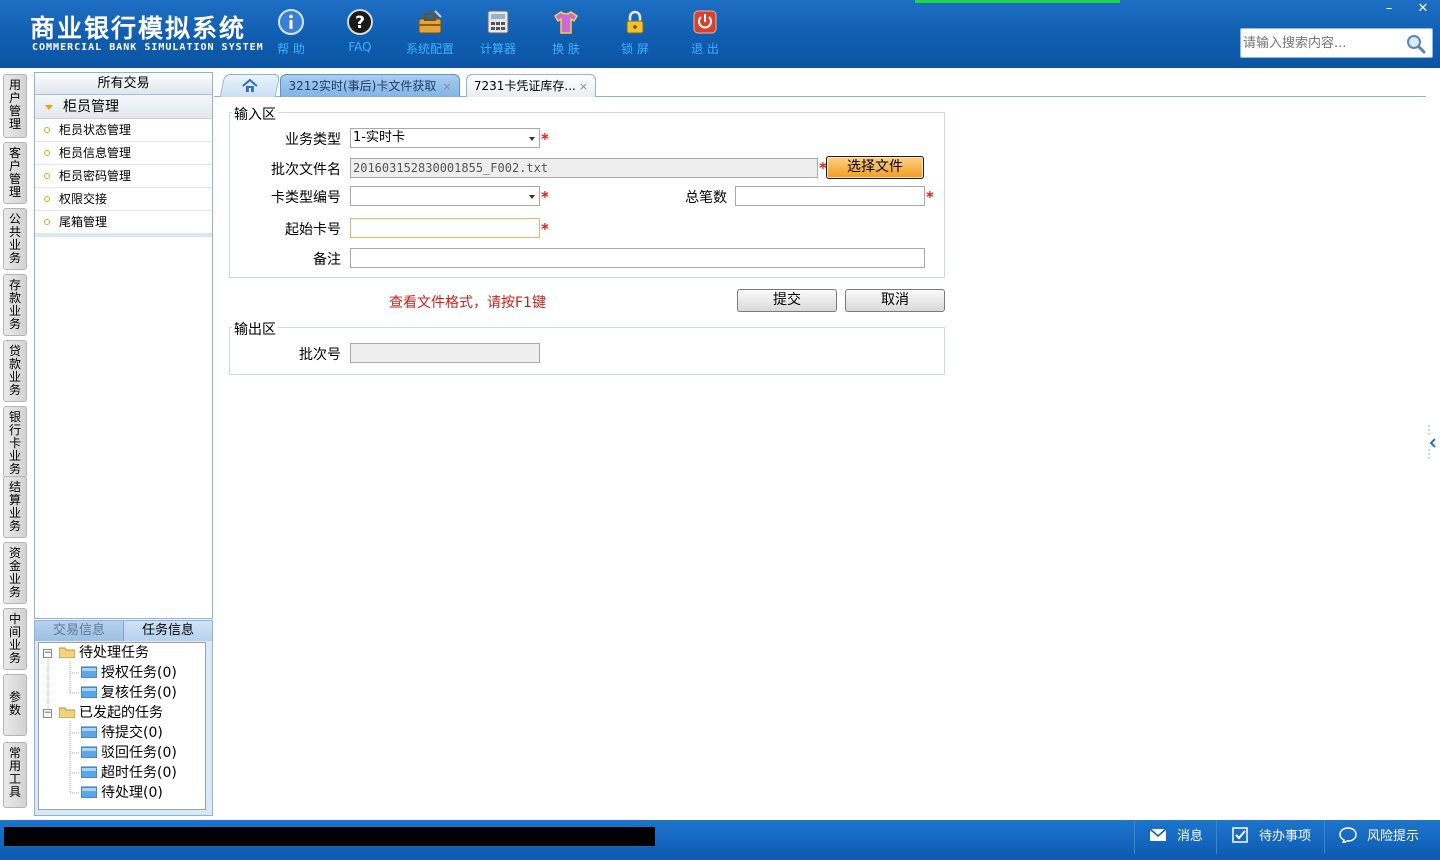 The height and width of the screenshot is (860, 1440). Describe the element at coordinates (89, 791) in the screenshot. I see `folder-icon` at that location.